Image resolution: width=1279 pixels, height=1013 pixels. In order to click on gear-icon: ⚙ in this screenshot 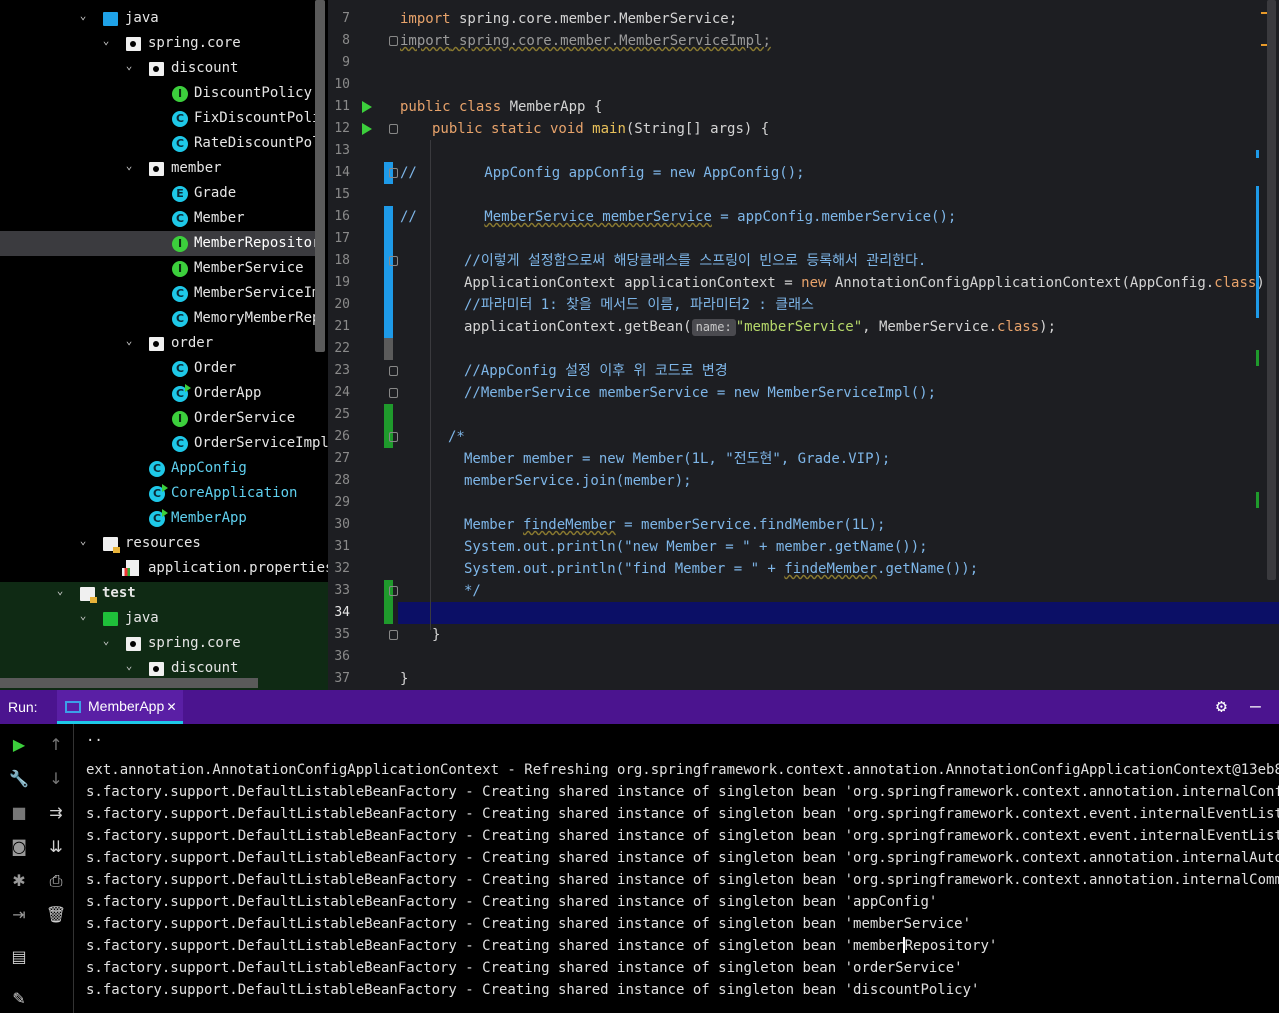, I will do `click(1221, 707)`.